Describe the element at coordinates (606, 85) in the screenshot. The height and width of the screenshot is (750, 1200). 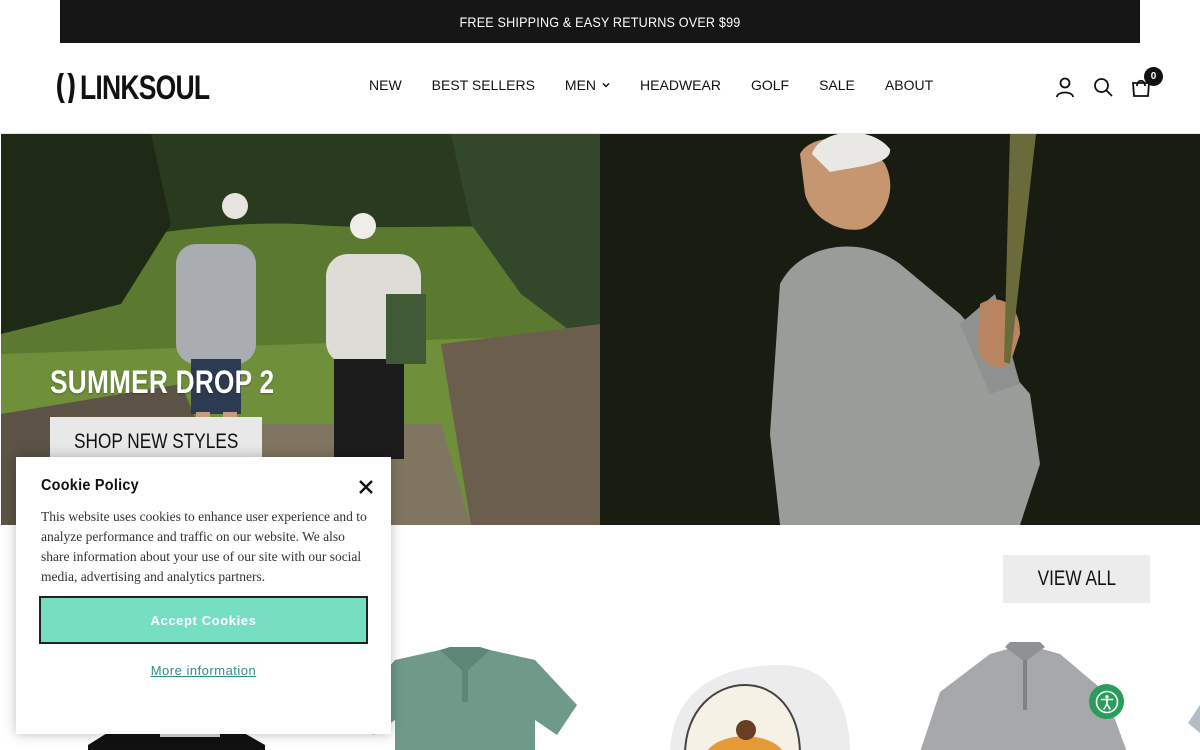
I see `chevron-down-icon` at that location.